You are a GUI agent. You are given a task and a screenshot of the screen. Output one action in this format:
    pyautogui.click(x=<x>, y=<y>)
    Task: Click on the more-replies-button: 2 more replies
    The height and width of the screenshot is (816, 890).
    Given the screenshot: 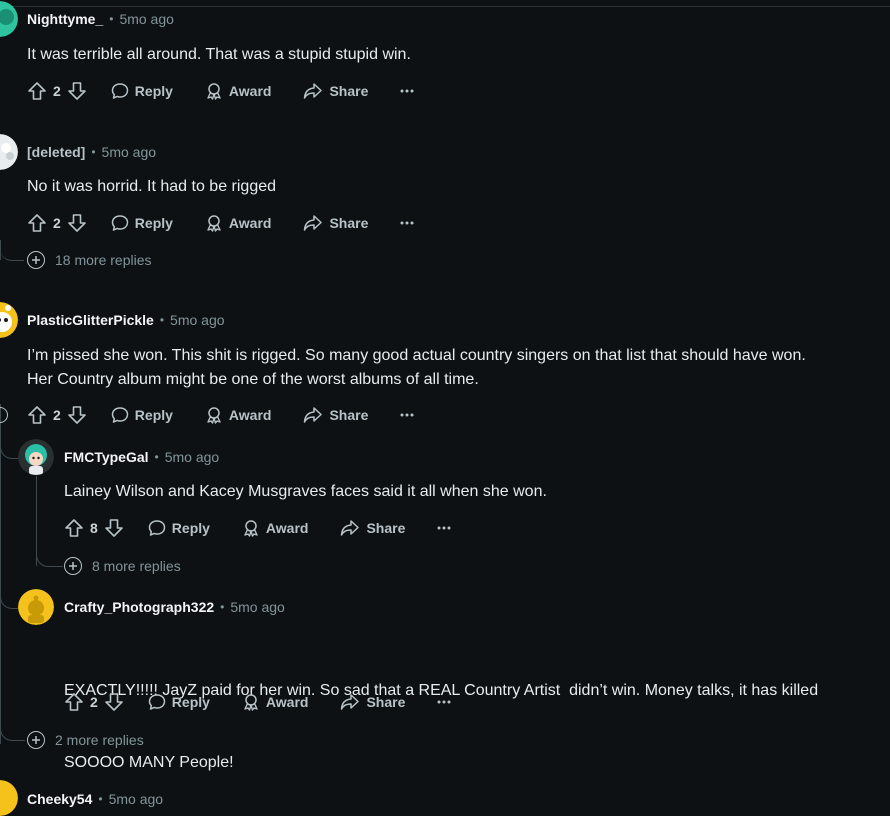 What is the action you would take?
    pyautogui.click(x=85, y=740)
    